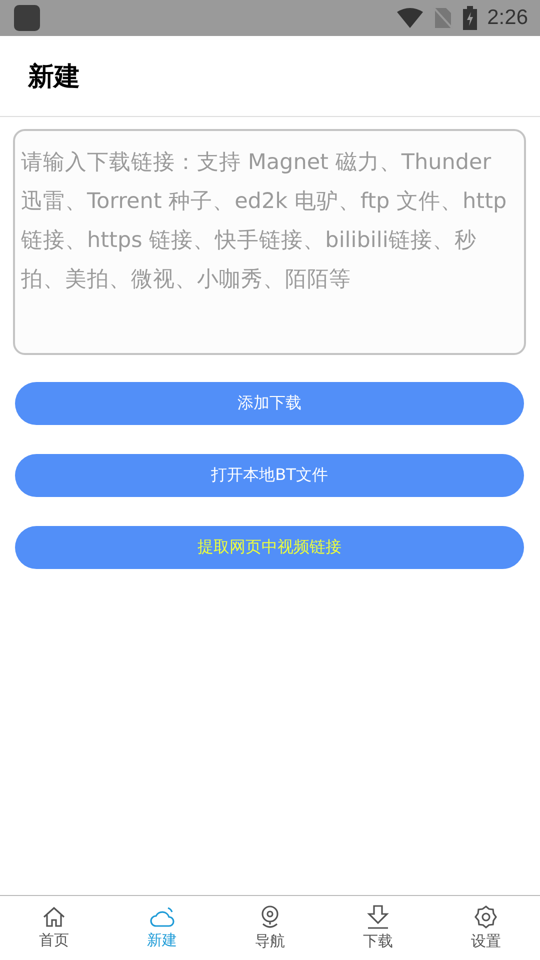 Image resolution: width=540 pixels, height=960 pixels. Describe the element at coordinates (270, 917) in the screenshot. I see `location-pin-icon` at that location.